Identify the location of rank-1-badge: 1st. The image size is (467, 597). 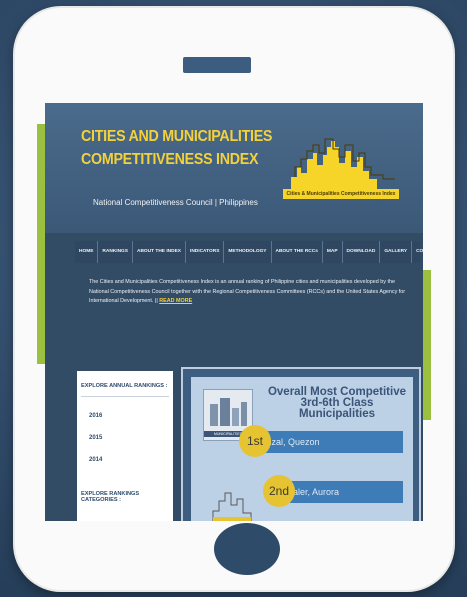
(255, 441).